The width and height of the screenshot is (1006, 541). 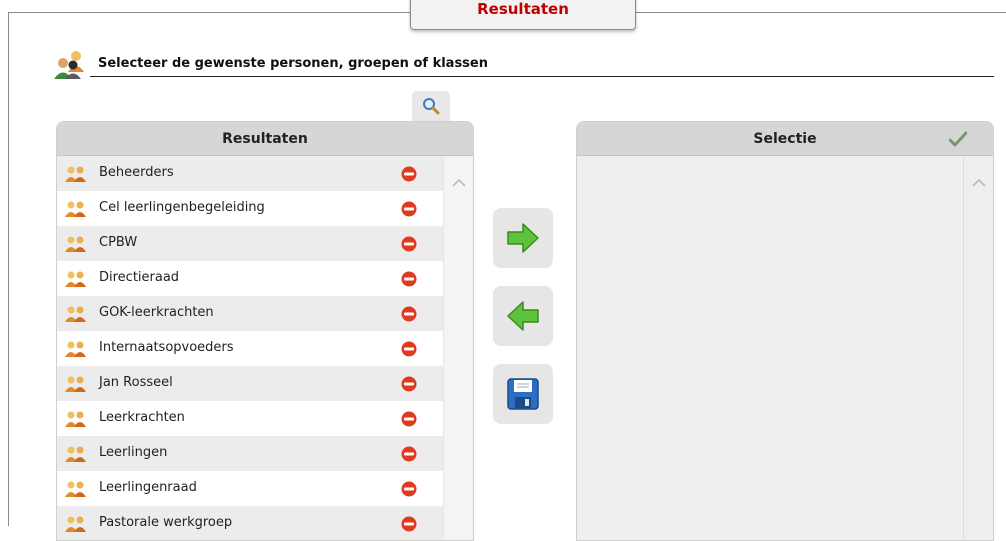 I want to click on list-item: Internaatsopvoeders, so click(x=251, y=348).